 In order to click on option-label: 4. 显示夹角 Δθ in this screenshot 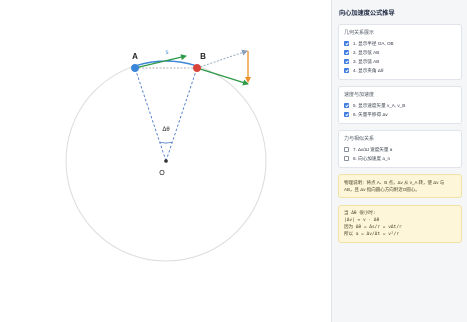, I will do `click(368, 70)`.